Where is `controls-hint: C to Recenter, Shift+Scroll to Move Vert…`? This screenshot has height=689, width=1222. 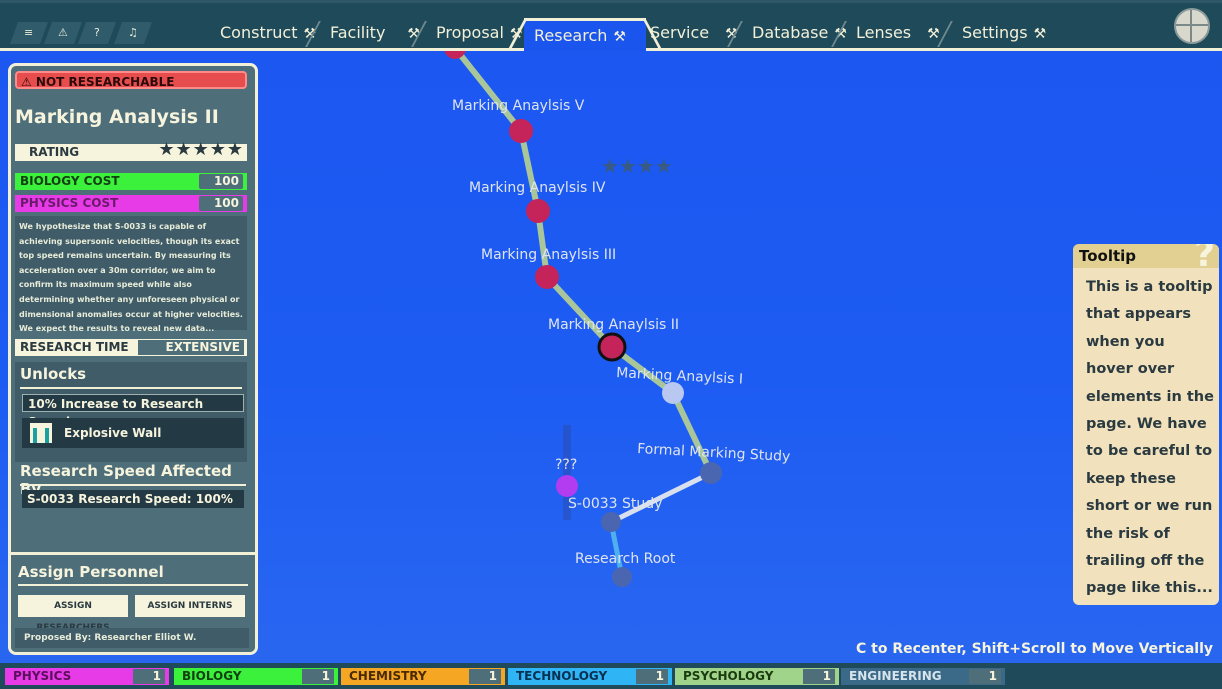
controls-hint: C to Recenter, Shift+Scroll to Move Vert… is located at coordinates (1034, 649).